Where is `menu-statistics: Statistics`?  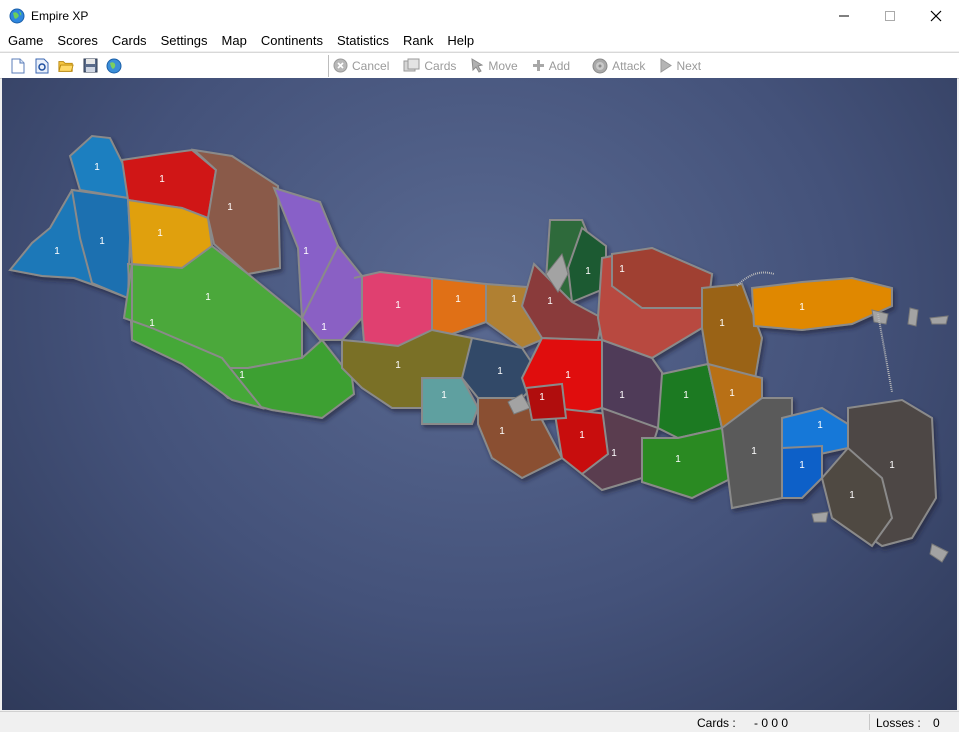 menu-statistics: Statistics is located at coordinates (363, 41).